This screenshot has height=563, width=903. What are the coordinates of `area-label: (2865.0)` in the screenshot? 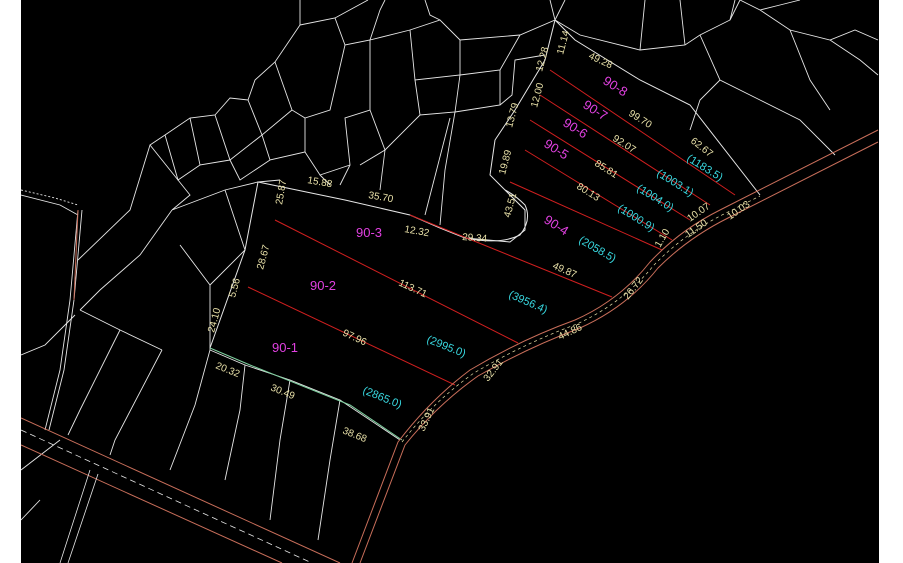 It's located at (382, 398).